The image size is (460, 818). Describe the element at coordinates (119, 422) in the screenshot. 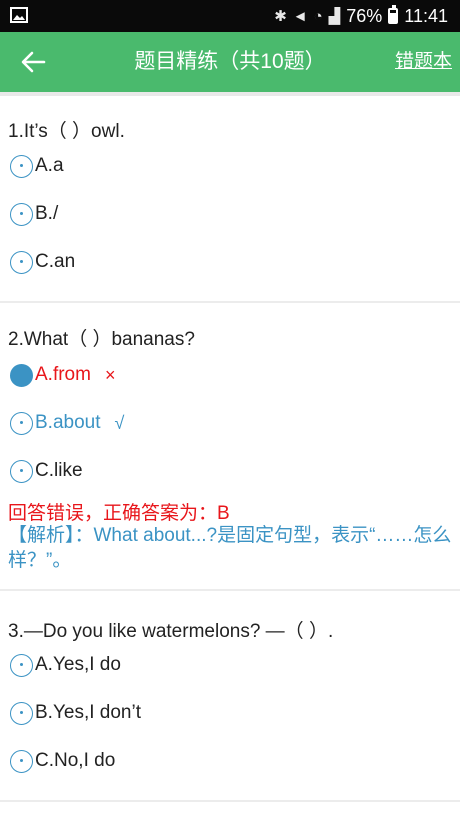

I see `correct-mark: √` at that location.